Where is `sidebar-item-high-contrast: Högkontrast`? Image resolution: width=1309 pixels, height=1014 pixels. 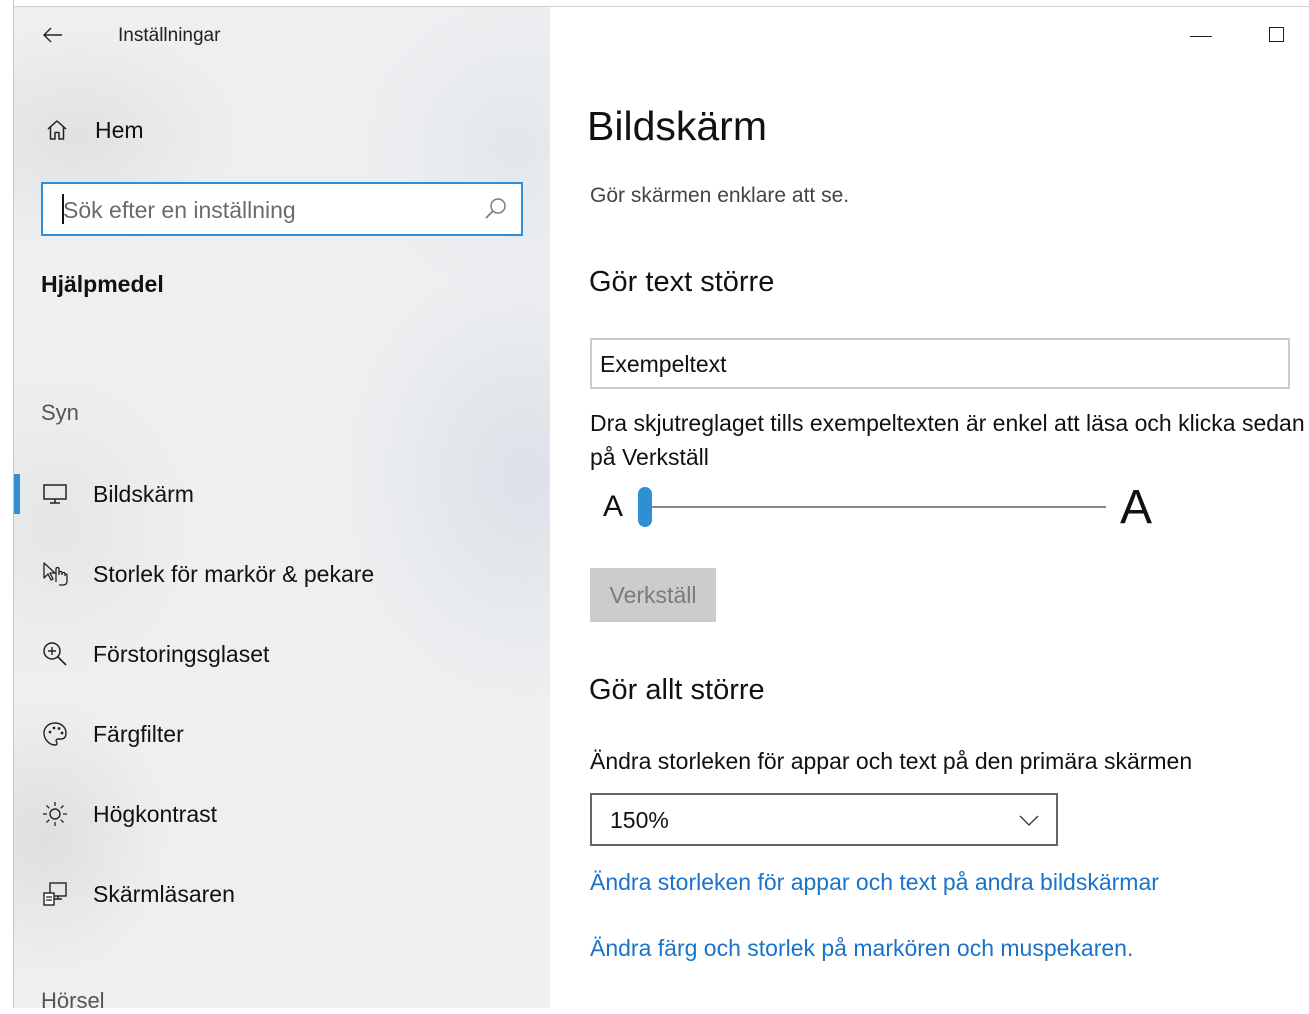 sidebar-item-high-contrast: Högkontrast is located at coordinates (282, 814).